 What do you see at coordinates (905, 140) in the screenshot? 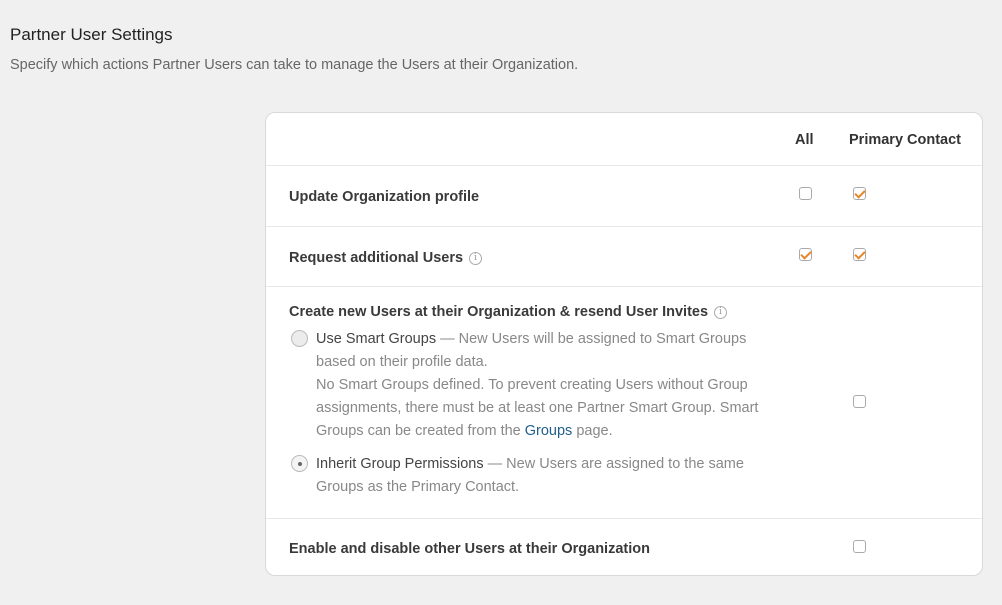
I see `column-header-primary-contact: Primary Contact` at bounding box center [905, 140].